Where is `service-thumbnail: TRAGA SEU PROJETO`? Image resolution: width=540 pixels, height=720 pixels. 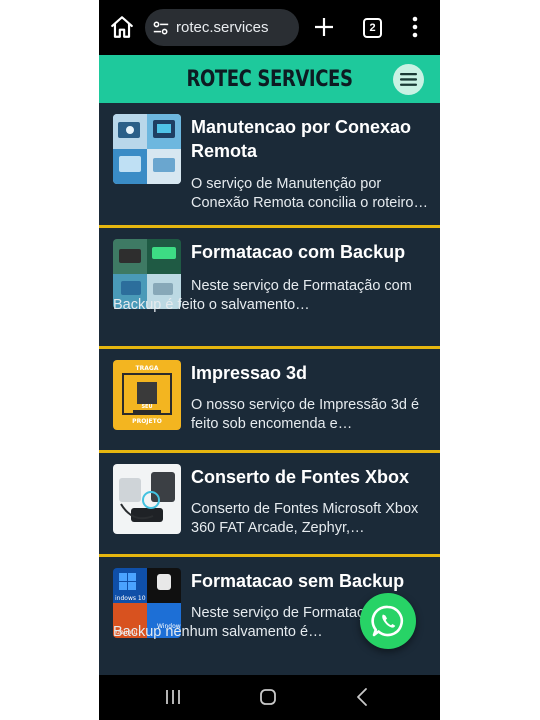 service-thumbnail: TRAGA SEU PROJETO is located at coordinates (147, 395).